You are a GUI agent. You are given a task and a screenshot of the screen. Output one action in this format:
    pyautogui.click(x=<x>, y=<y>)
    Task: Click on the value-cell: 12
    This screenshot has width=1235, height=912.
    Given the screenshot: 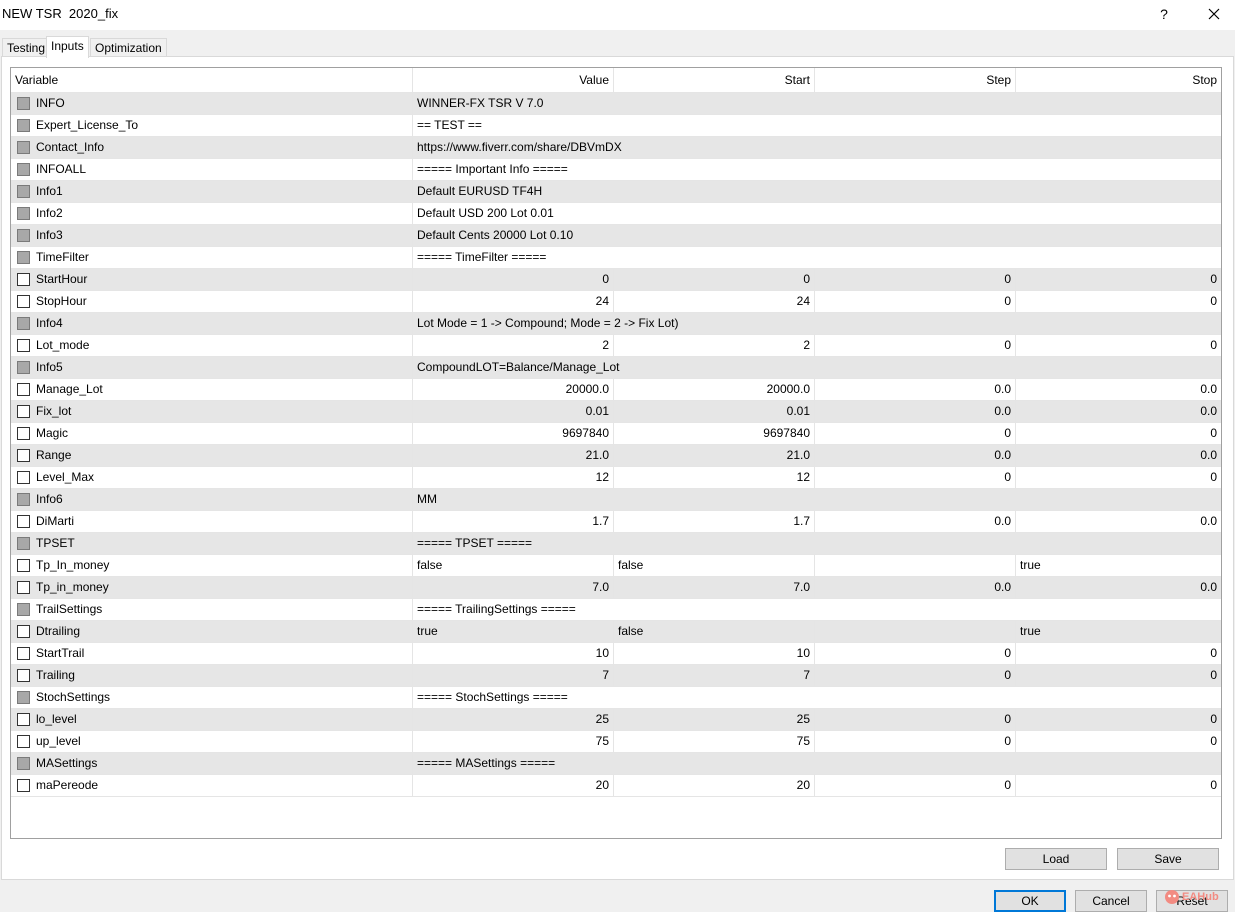 What is the action you would take?
    pyautogui.click(x=513, y=478)
    